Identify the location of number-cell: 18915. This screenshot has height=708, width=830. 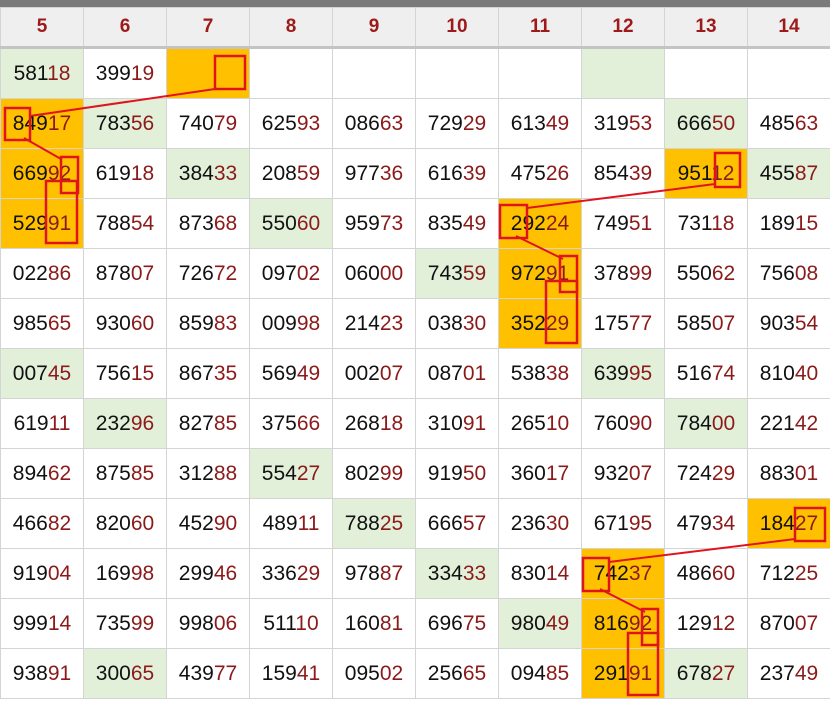
(788, 223).